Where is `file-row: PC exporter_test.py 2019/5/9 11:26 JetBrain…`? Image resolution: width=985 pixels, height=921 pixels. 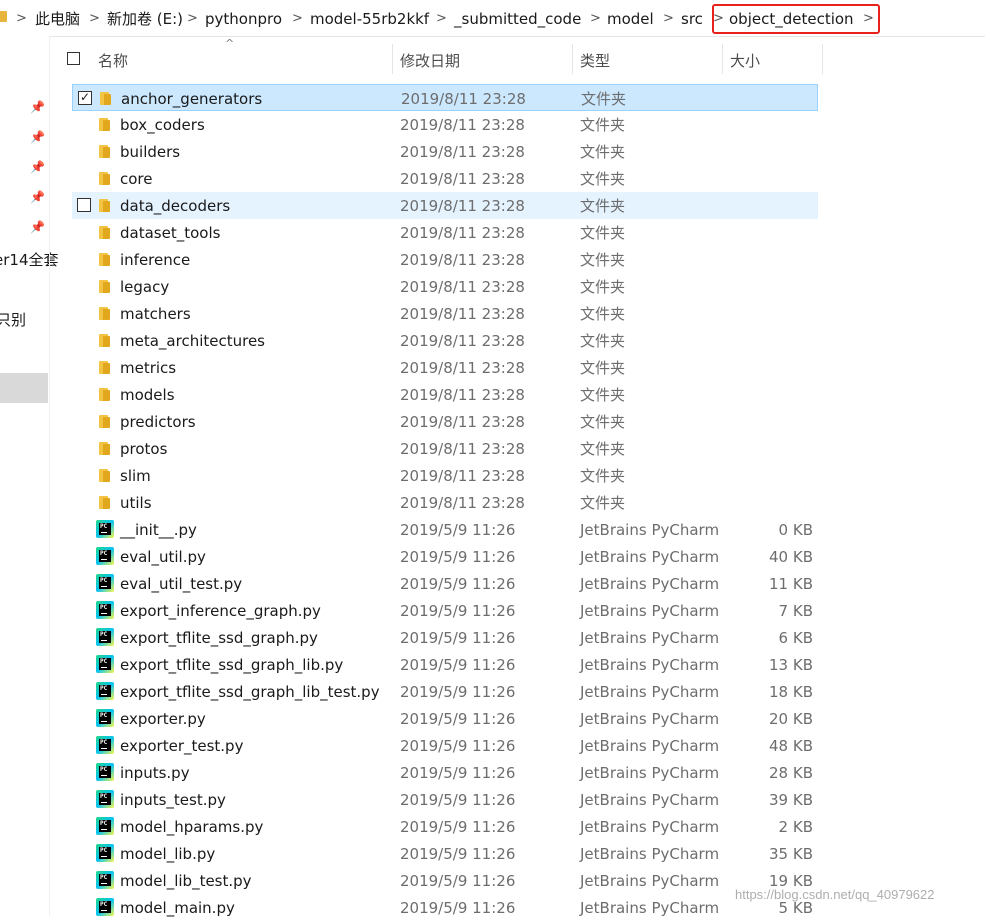 file-row: PC exporter_test.py 2019/5/9 11:26 JetBrain… is located at coordinates (445, 745).